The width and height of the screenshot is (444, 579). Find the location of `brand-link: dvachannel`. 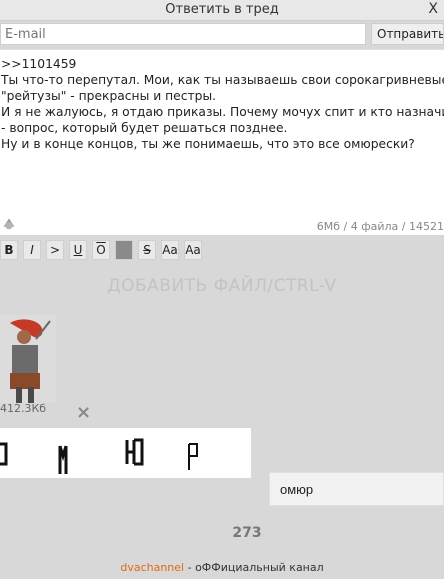

brand-link: dvachannel is located at coordinates (152, 567).